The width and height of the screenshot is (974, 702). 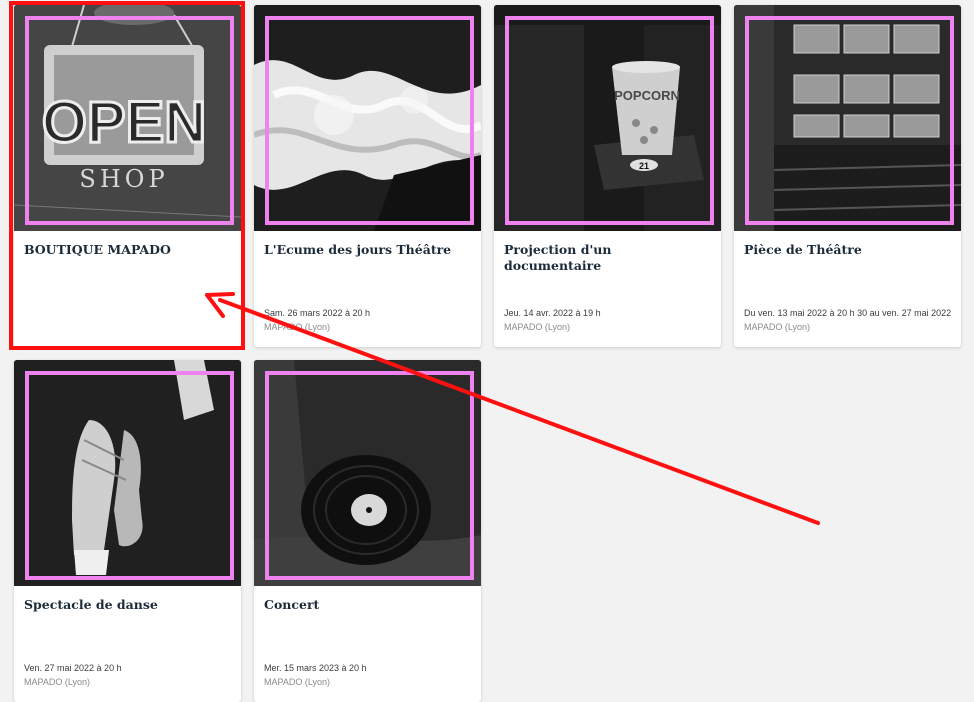 What do you see at coordinates (552, 313) in the screenshot?
I see `event-date: Jeu. 14 avr. 2022 à 19 h` at bounding box center [552, 313].